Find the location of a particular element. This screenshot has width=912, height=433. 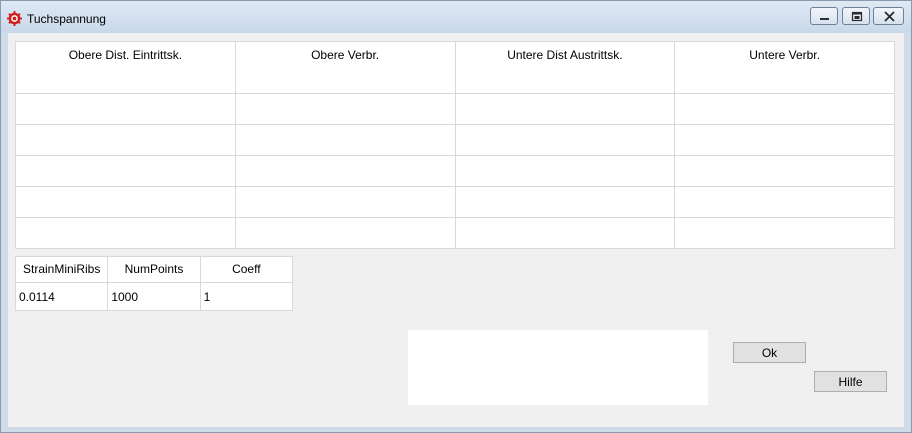

restore-button is located at coordinates (856, 16).